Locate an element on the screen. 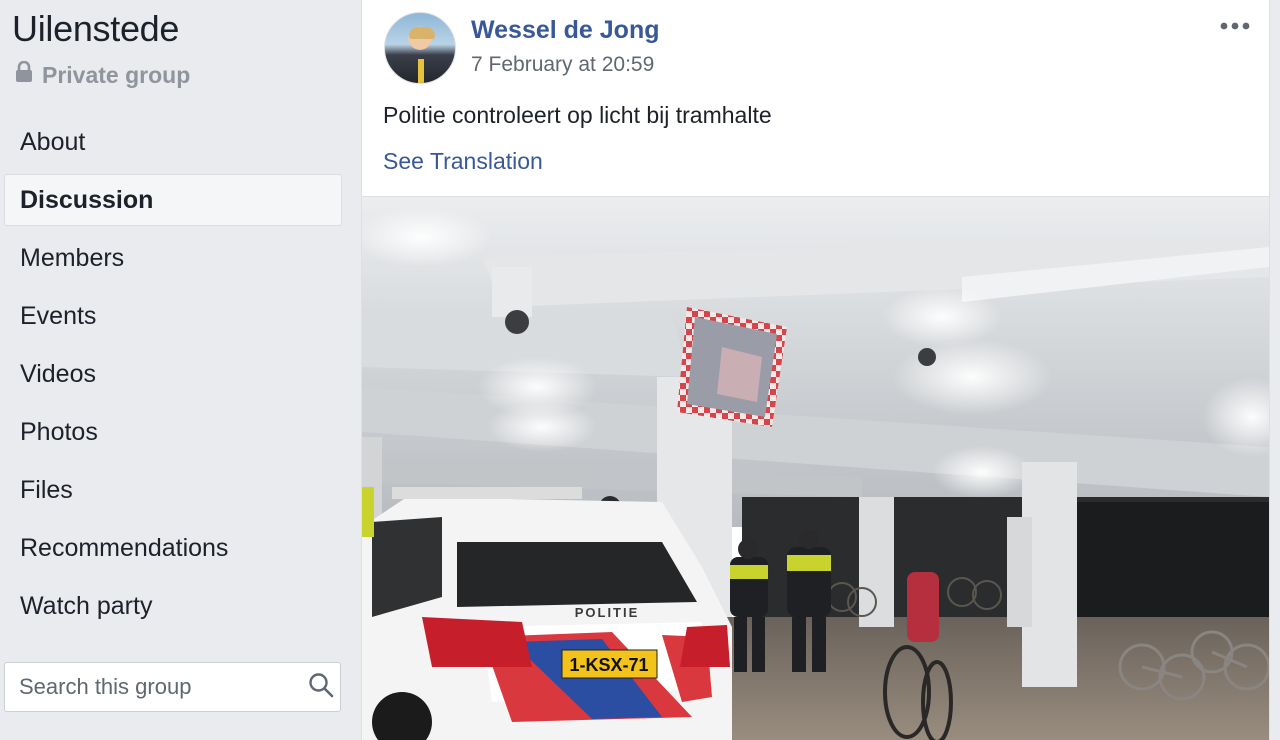  nav-item-label: Photos is located at coordinates (59, 431).